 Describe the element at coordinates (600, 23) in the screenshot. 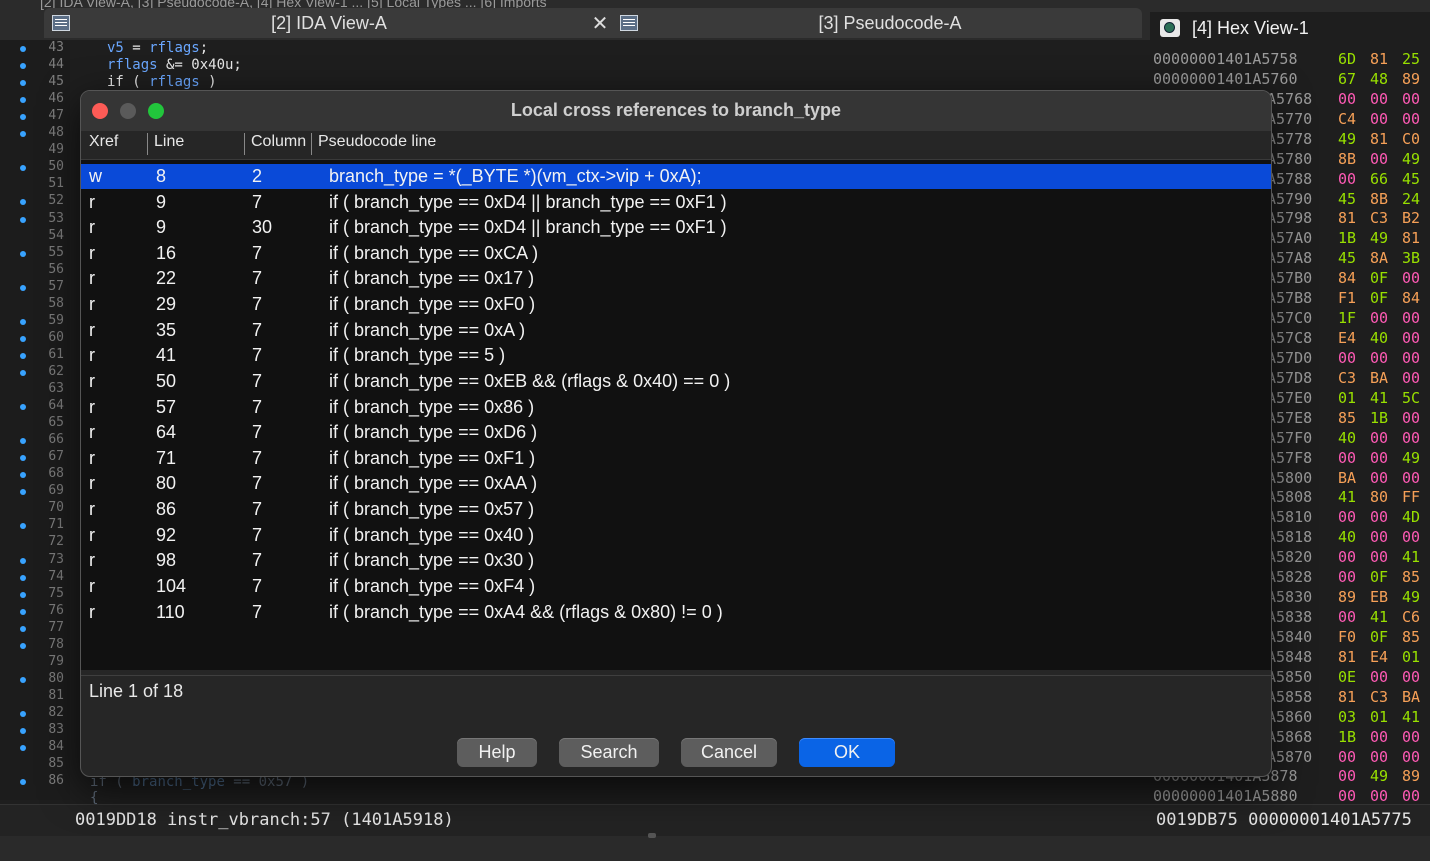

I see `close-tab-icon: ✕` at that location.